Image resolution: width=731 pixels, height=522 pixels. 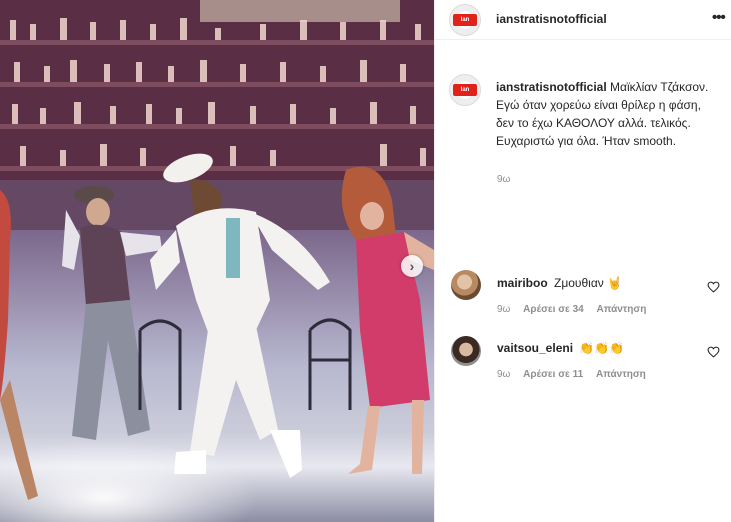 I want to click on caption-timestamp: 9ω, so click(x=503, y=179).